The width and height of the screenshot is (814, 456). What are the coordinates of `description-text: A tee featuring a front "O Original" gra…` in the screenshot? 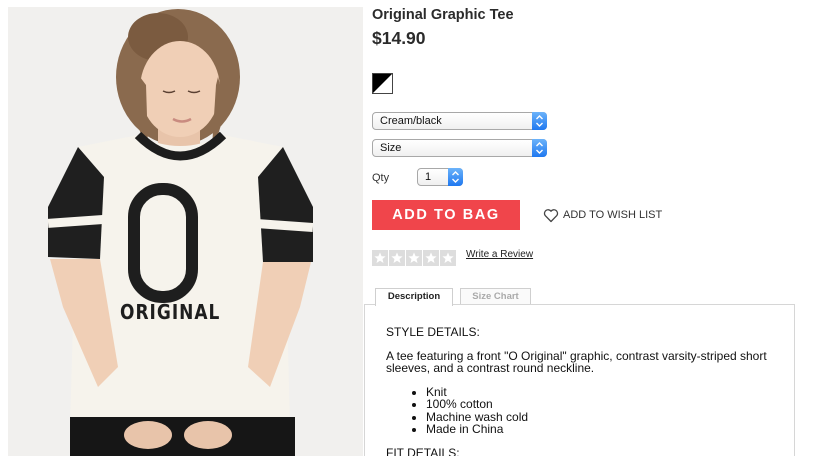 It's located at (576, 361).